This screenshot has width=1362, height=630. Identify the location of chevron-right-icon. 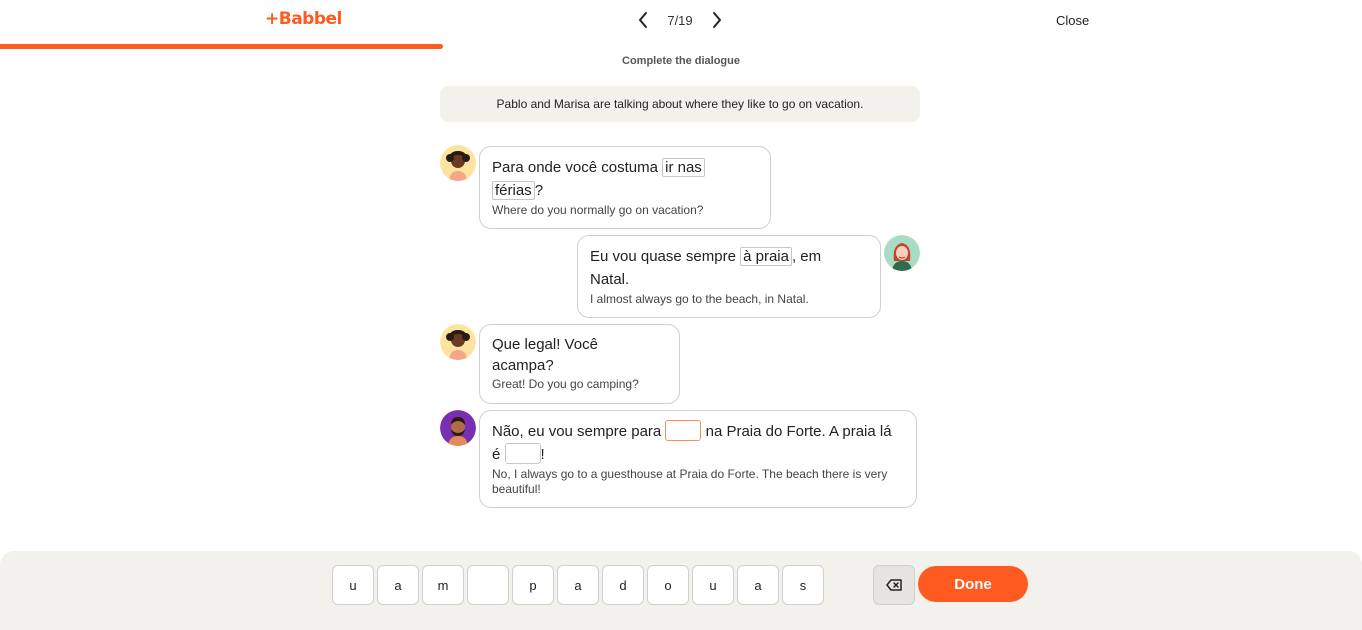
(717, 20).